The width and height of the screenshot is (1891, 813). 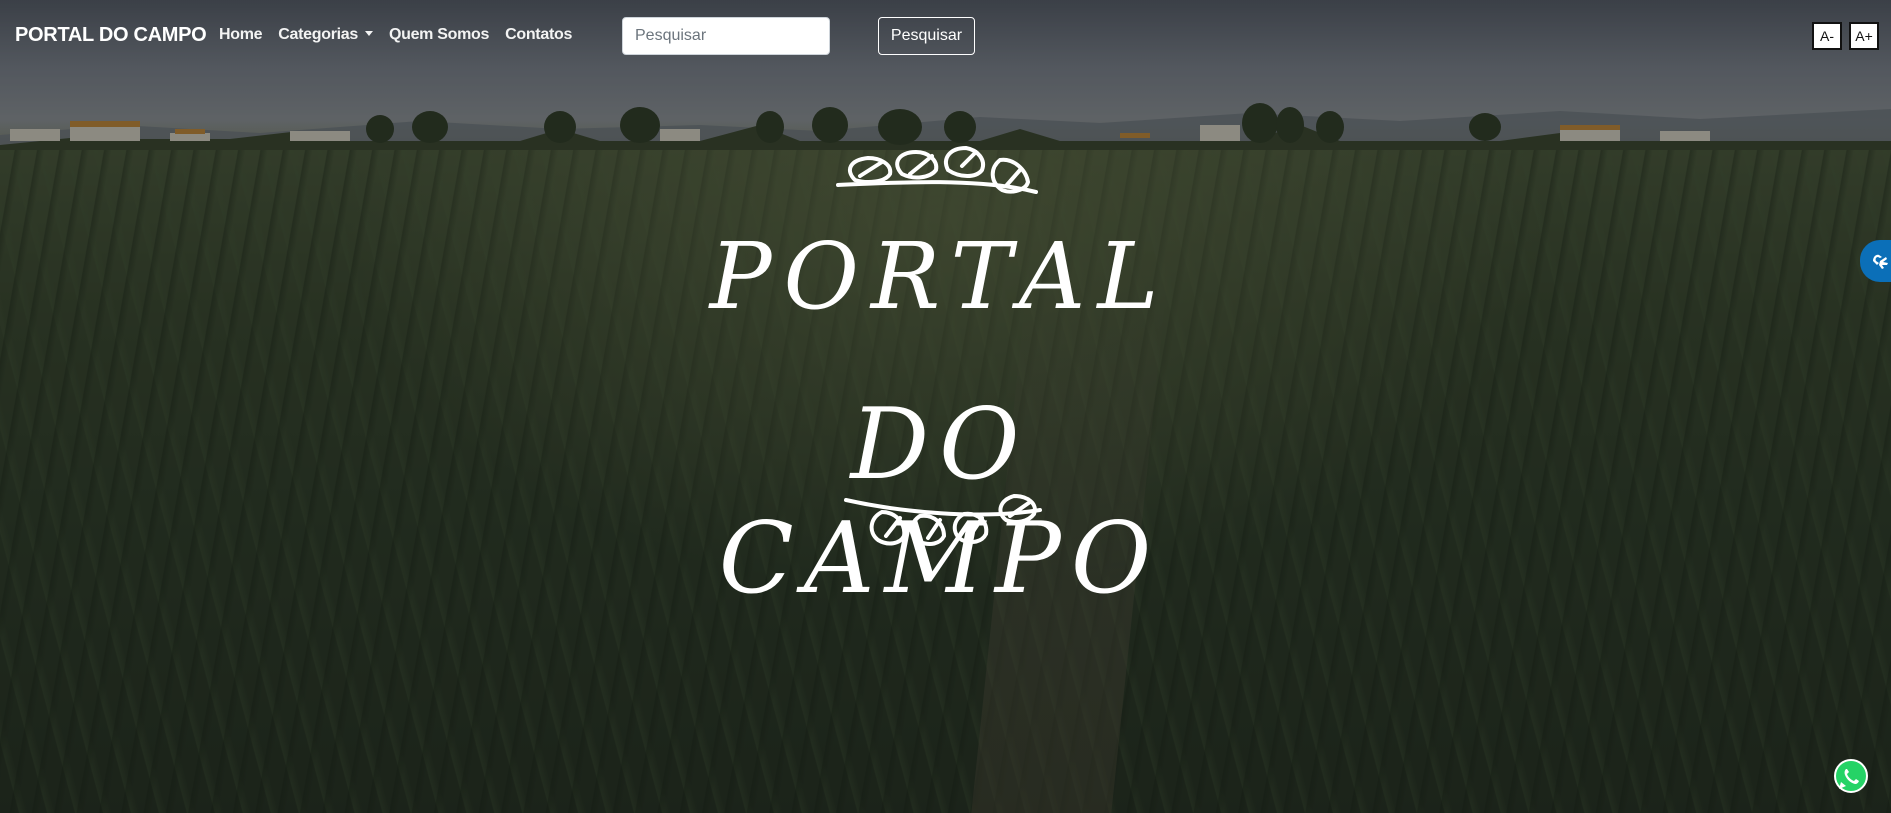 I want to click on laurel-bottom-icon, so click(x=943, y=519).